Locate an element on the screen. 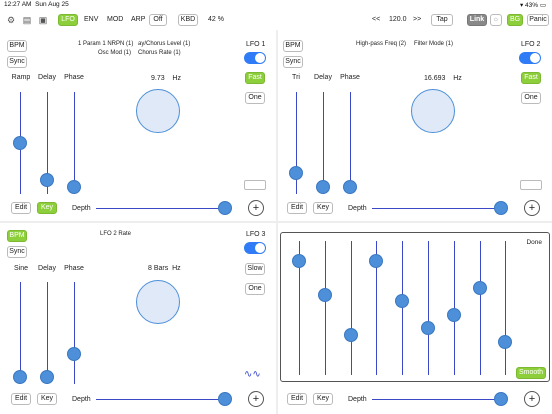 The width and height of the screenshot is (552, 414). lfo3-add-button: + is located at coordinates (256, 399).